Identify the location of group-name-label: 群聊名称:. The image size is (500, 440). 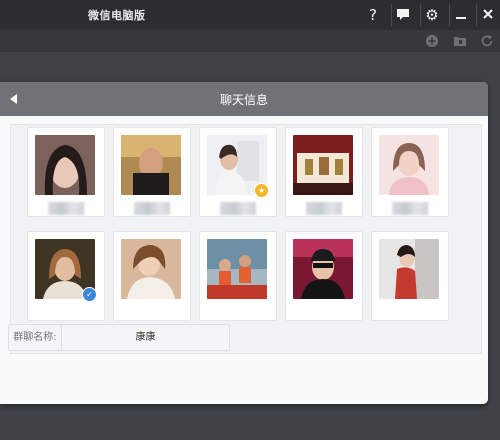
(35, 337).